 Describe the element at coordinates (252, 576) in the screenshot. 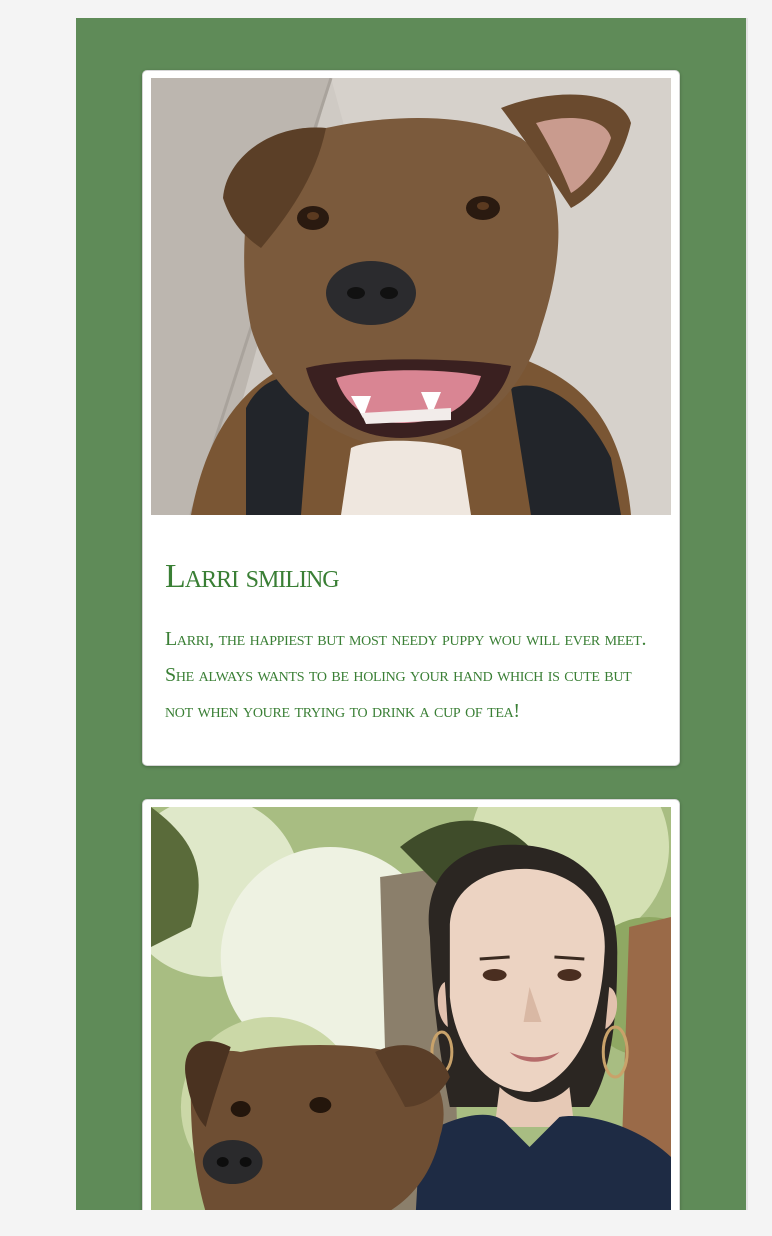

I see `card-title: Larri smiling` at that location.